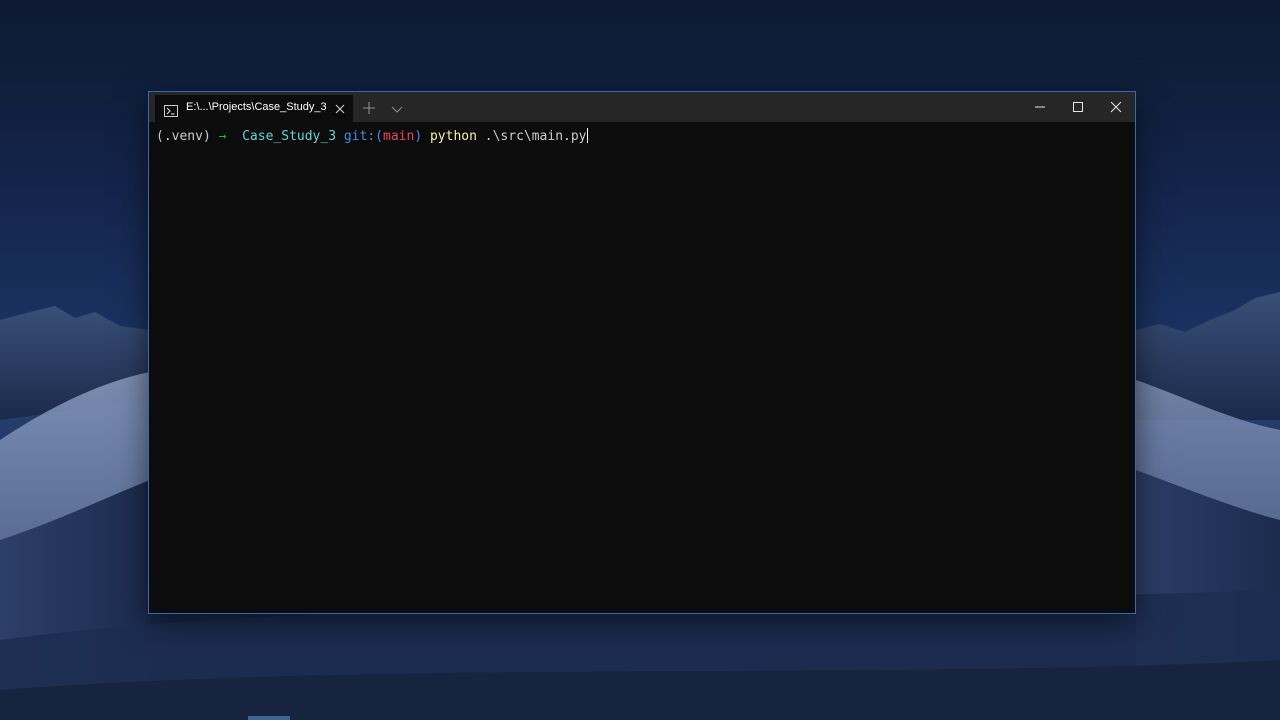 Image resolution: width=1280 pixels, height=720 pixels. I want to click on maximize-icon, so click(1078, 107).